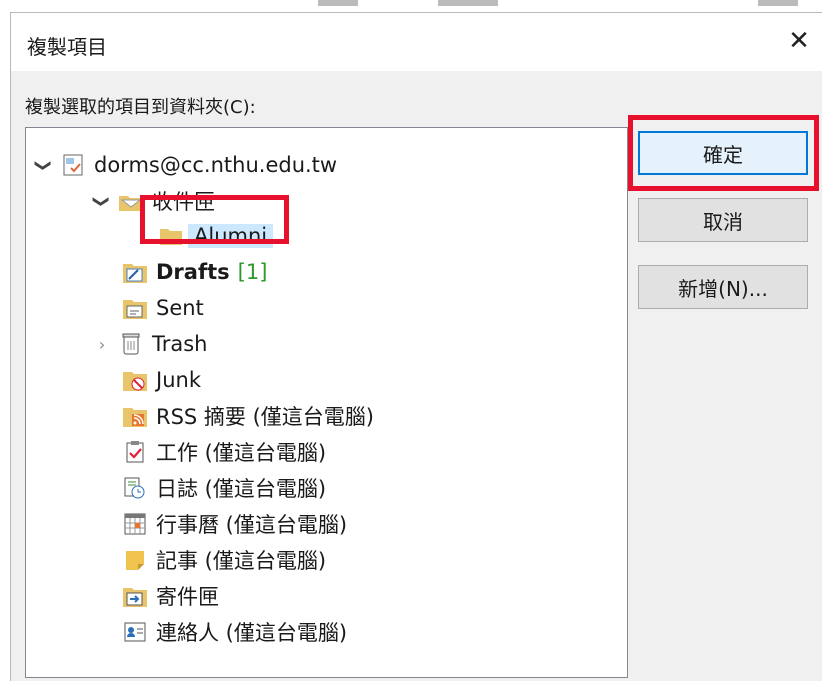 The height and width of the screenshot is (681, 822). I want to click on sent-folder-icon, so click(135, 308).